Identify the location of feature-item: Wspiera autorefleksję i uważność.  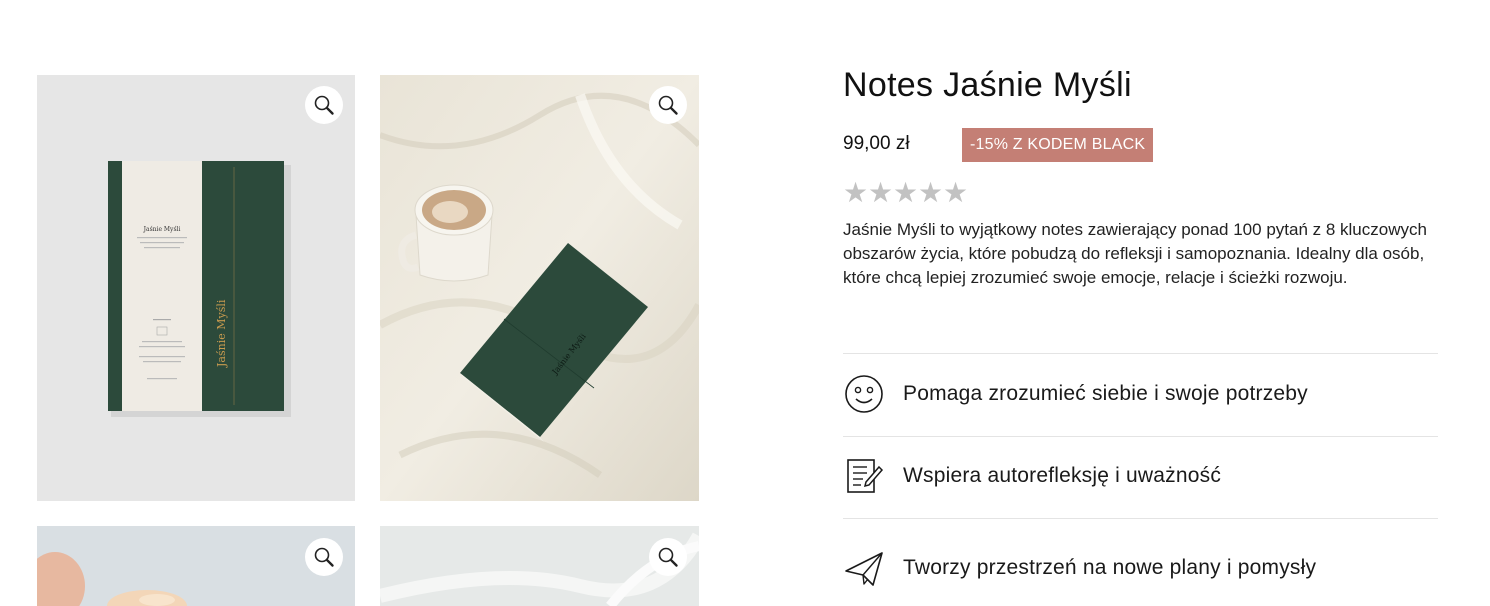
(1140, 476).